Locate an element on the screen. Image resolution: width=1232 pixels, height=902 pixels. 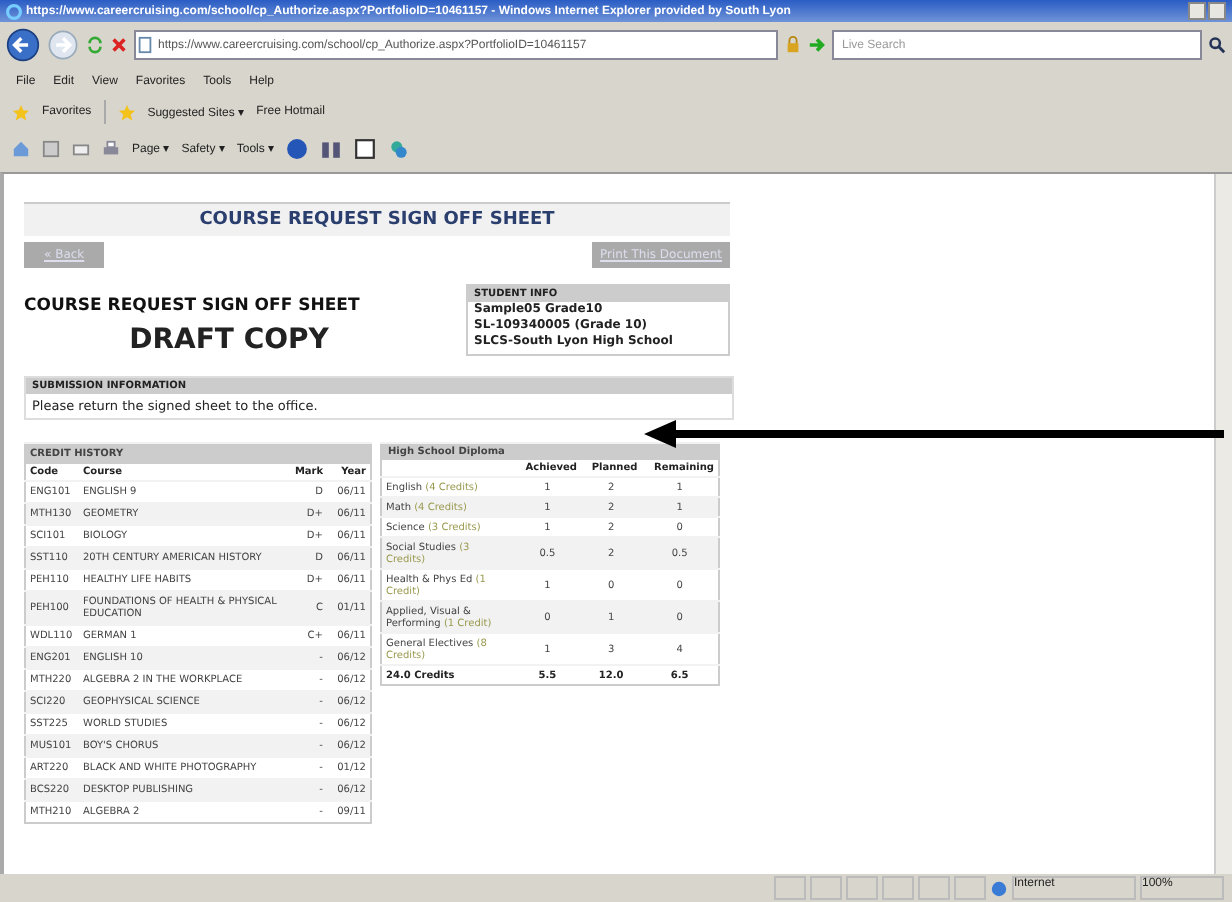
star-icon is located at coordinates (21, 112).